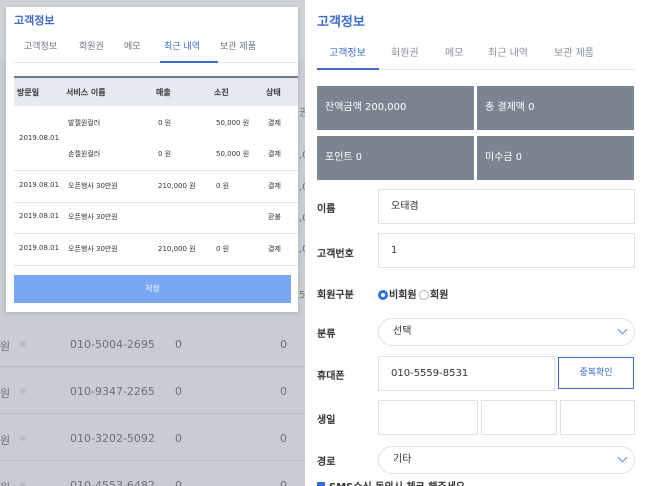  What do you see at coordinates (341, 22) in the screenshot?
I see `page-title: 고객정보` at bounding box center [341, 22].